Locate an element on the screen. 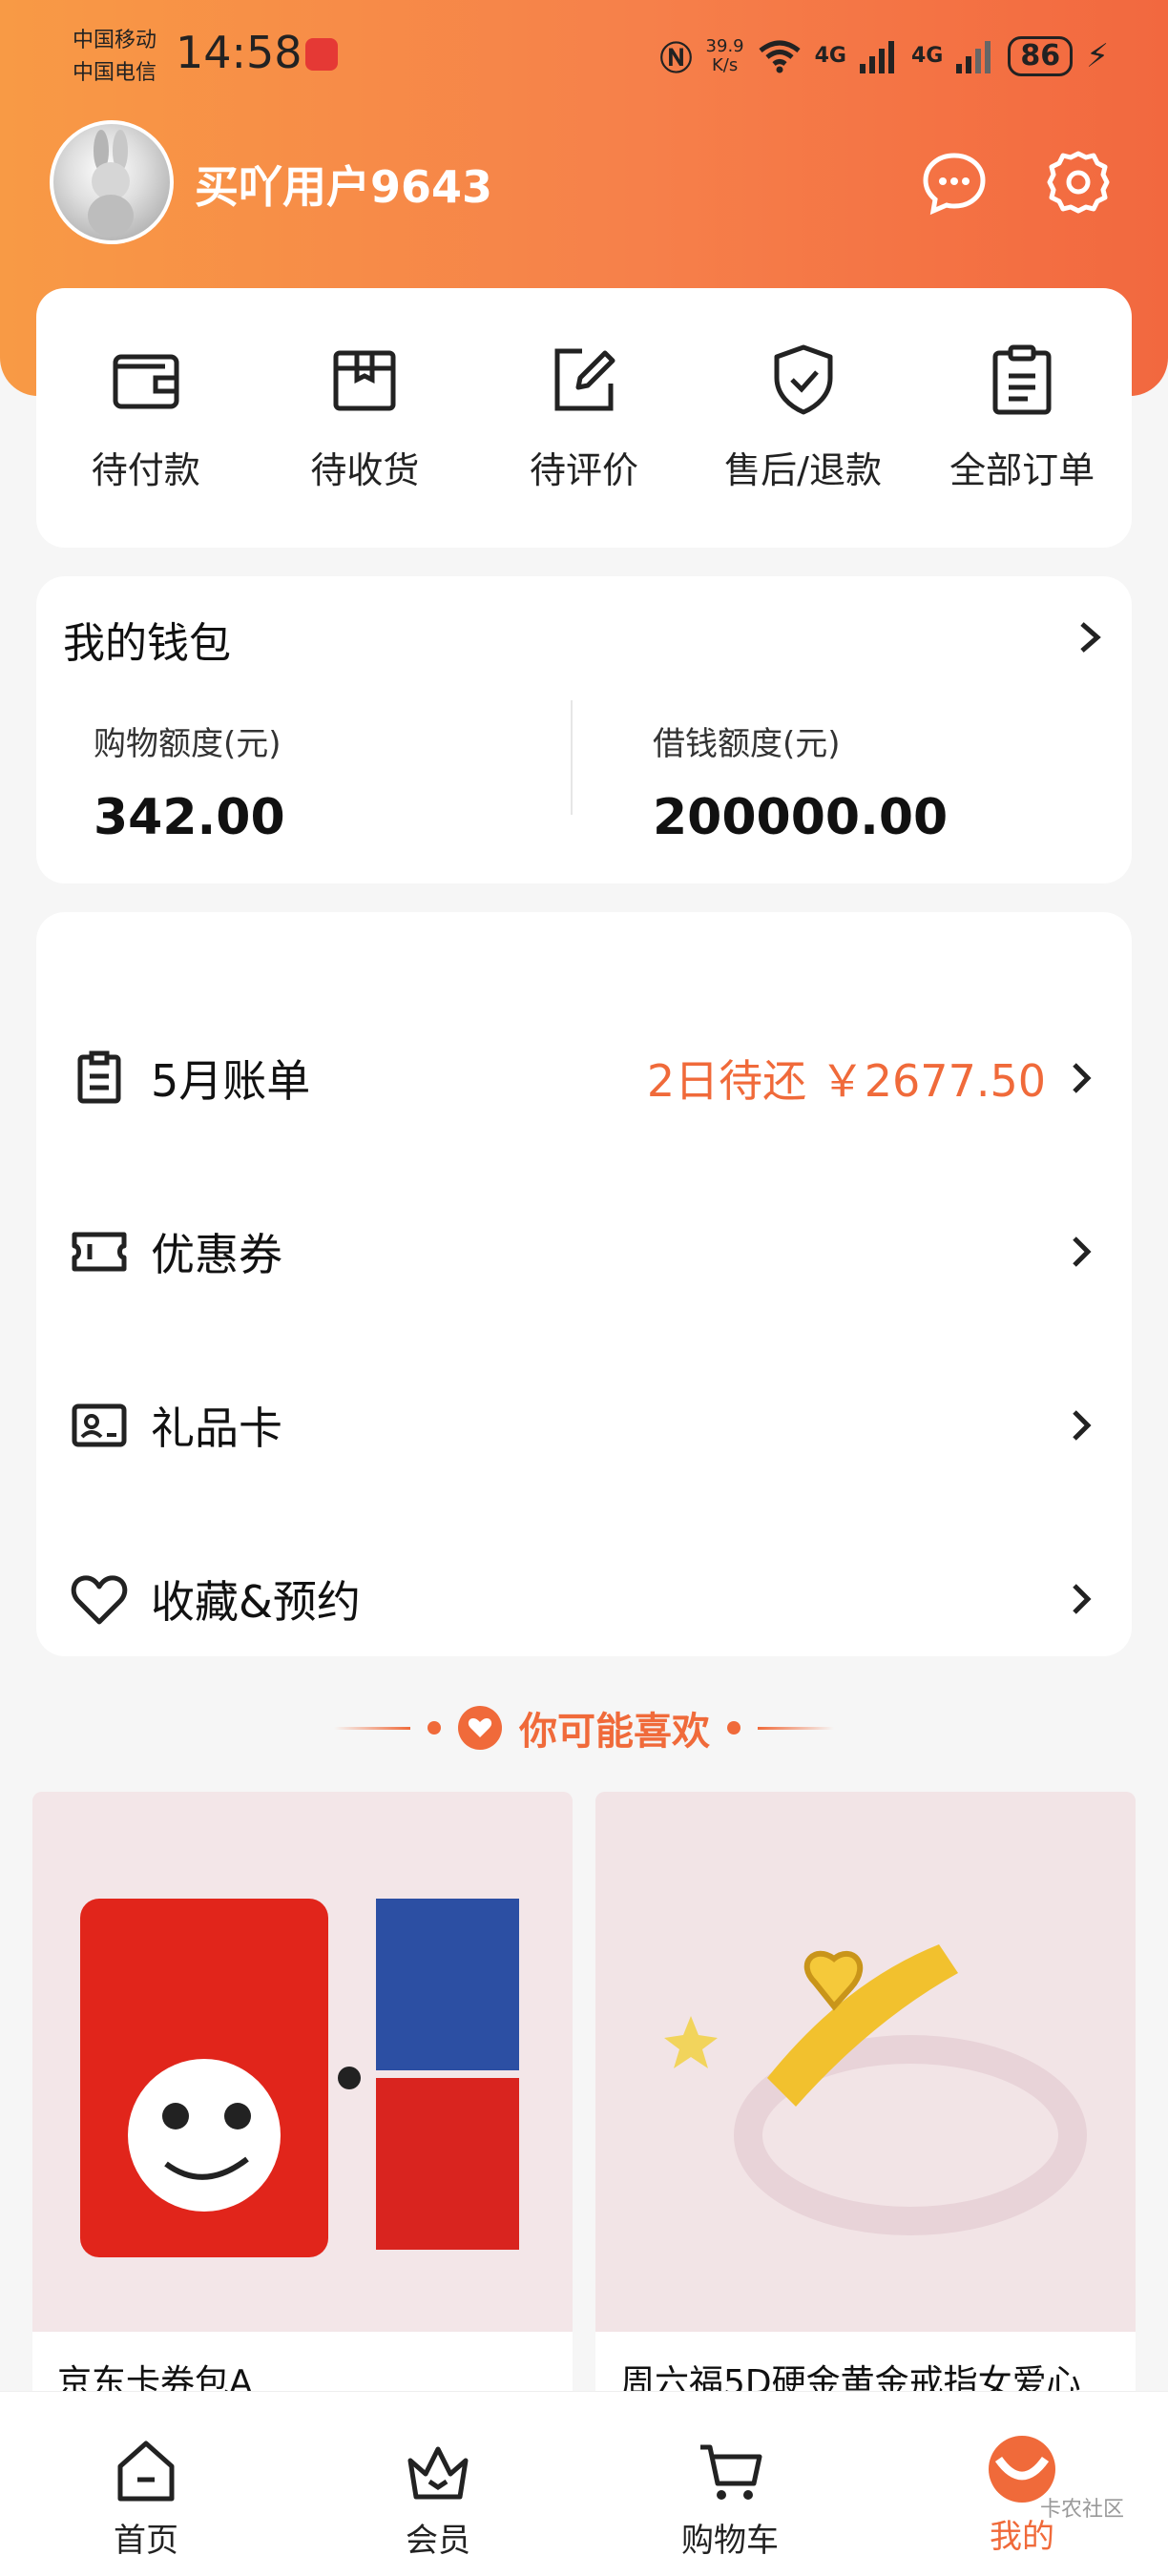  username: 买吖用户9643 is located at coordinates (343, 184).